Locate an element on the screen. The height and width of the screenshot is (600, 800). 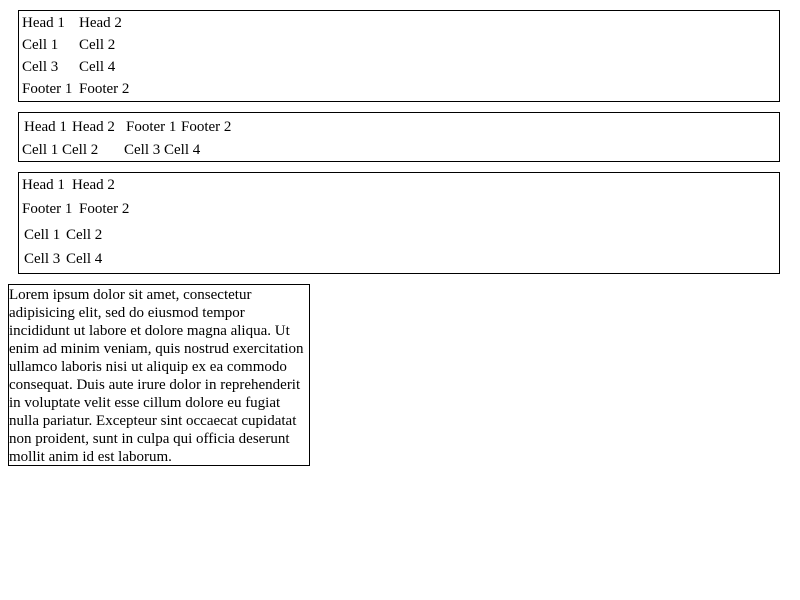
table-2-head-2: Head 2 is located at coordinates (93, 127).